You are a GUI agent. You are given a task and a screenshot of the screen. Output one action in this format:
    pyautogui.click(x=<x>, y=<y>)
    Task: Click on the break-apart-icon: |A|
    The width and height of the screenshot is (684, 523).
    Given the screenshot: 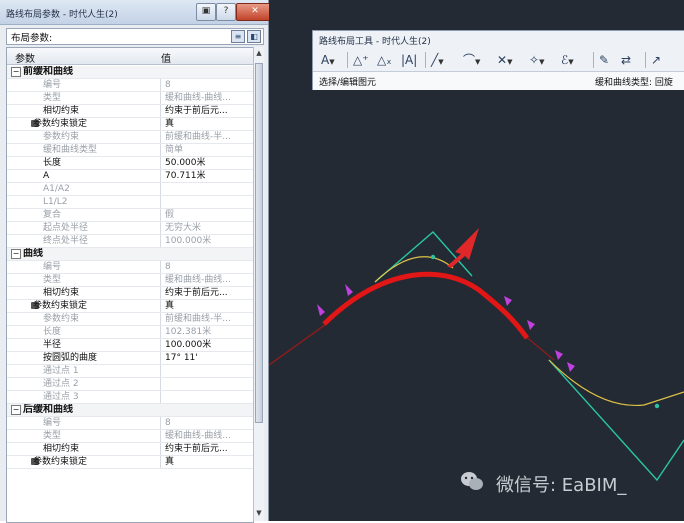 What is the action you would take?
    pyautogui.click(x=409, y=60)
    